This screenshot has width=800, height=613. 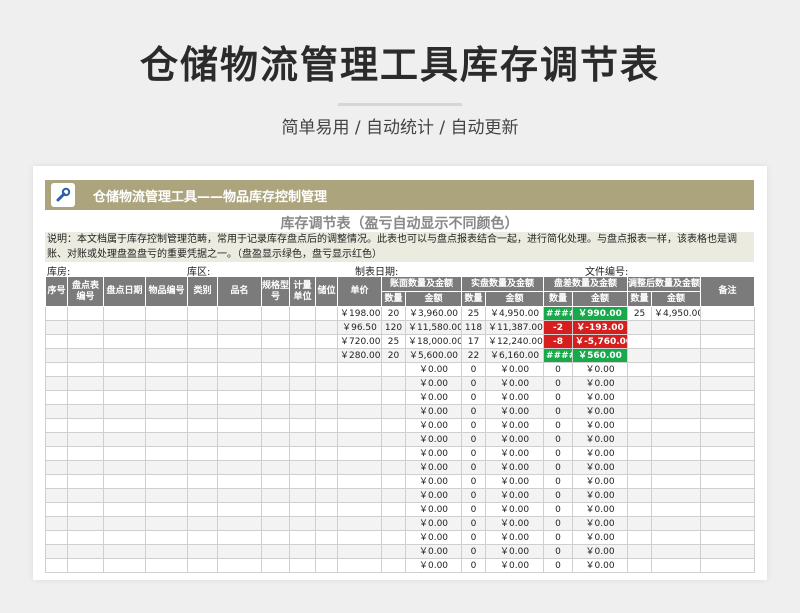 What do you see at coordinates (474, 313) in the screenshot?
I see `actual-qty-cell: 25` at bounding box center [474, 313].